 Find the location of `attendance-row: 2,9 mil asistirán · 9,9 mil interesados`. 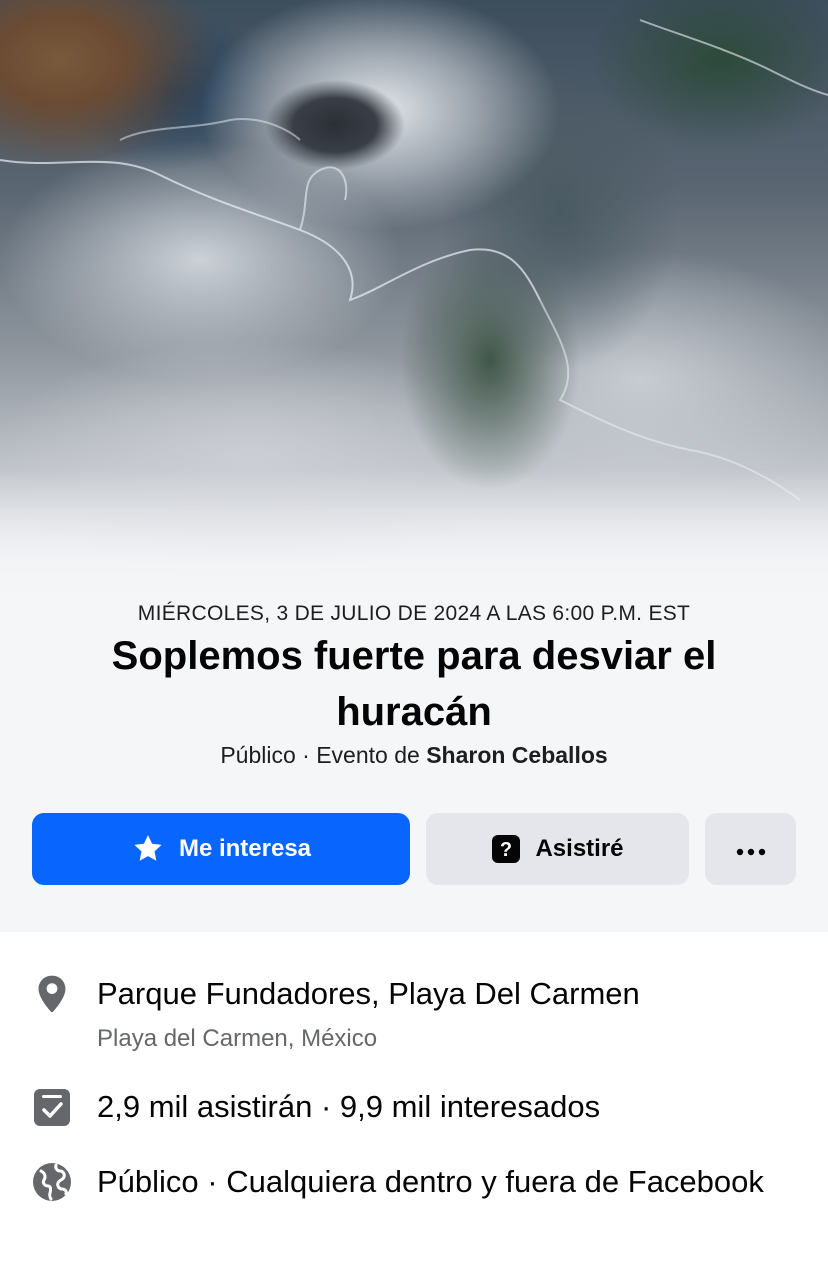

attendance-row: 2,9 mil asistirán · 9,9 mil interesados is located at coordinates (414, 1112).